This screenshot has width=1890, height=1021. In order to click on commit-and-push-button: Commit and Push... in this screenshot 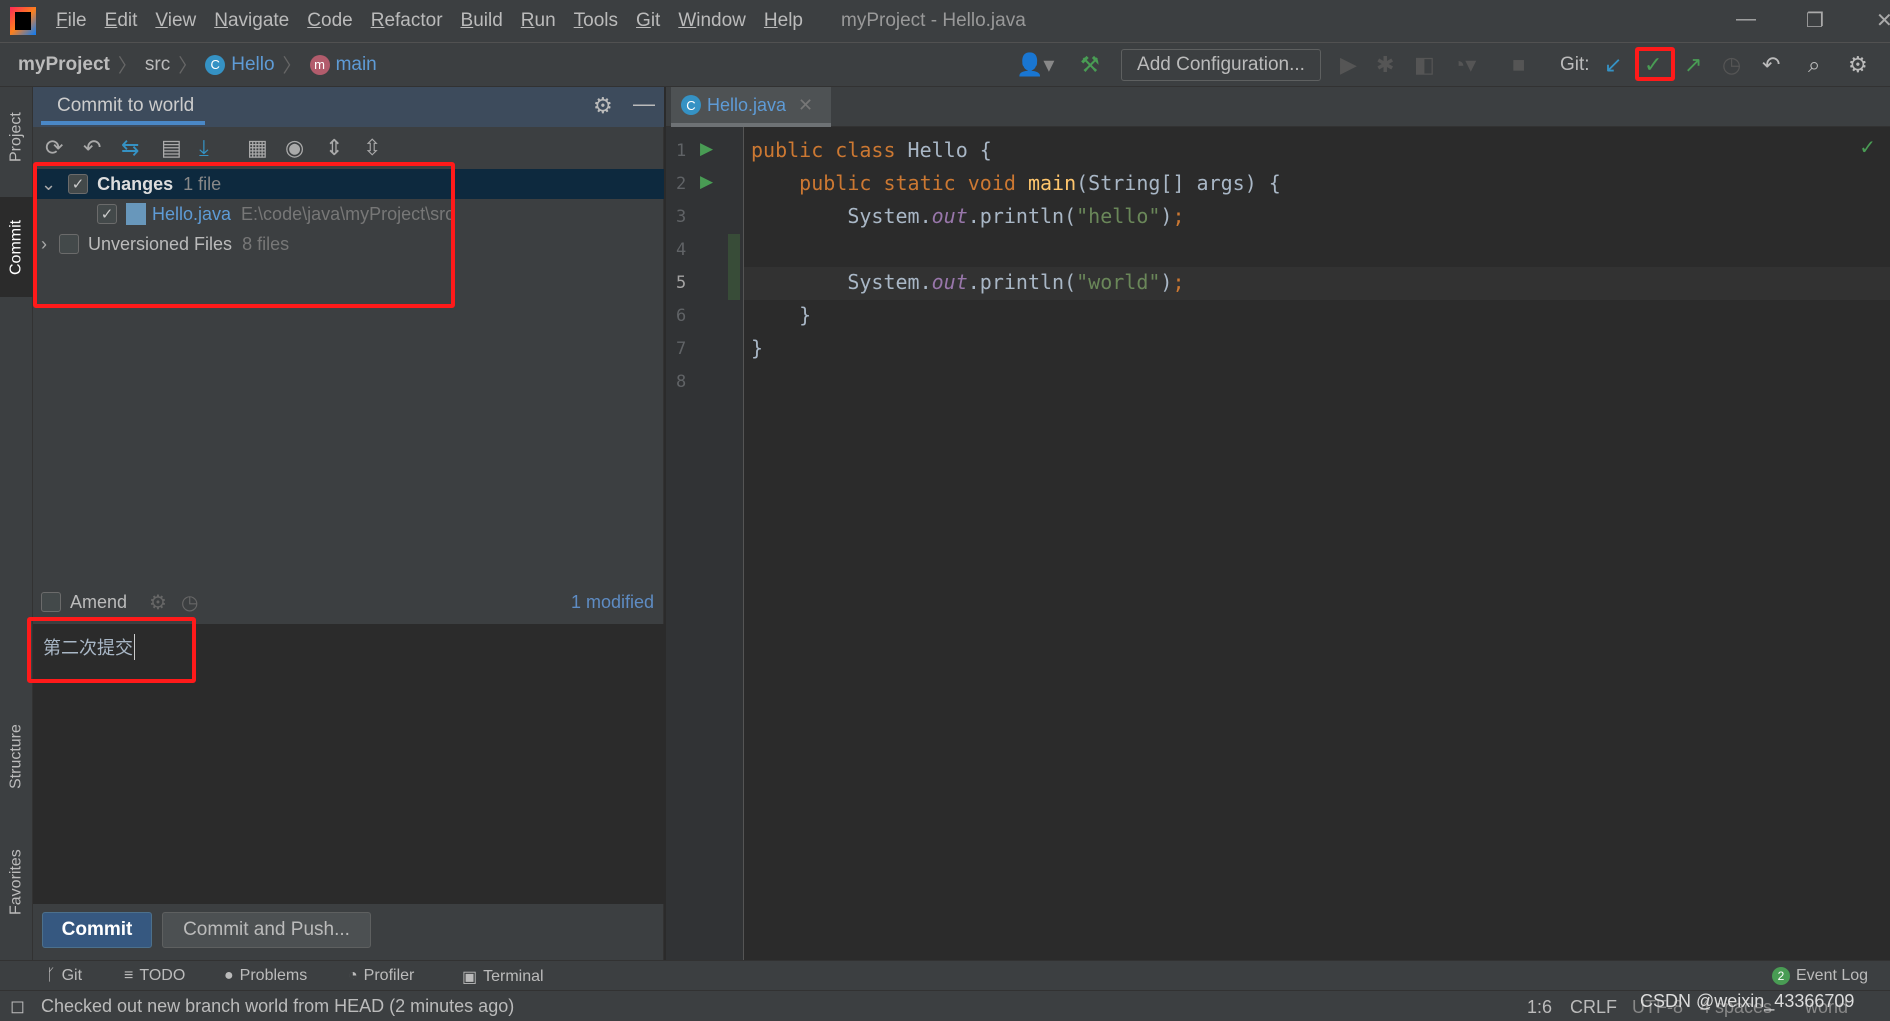, I will do `click(266, 930)`.